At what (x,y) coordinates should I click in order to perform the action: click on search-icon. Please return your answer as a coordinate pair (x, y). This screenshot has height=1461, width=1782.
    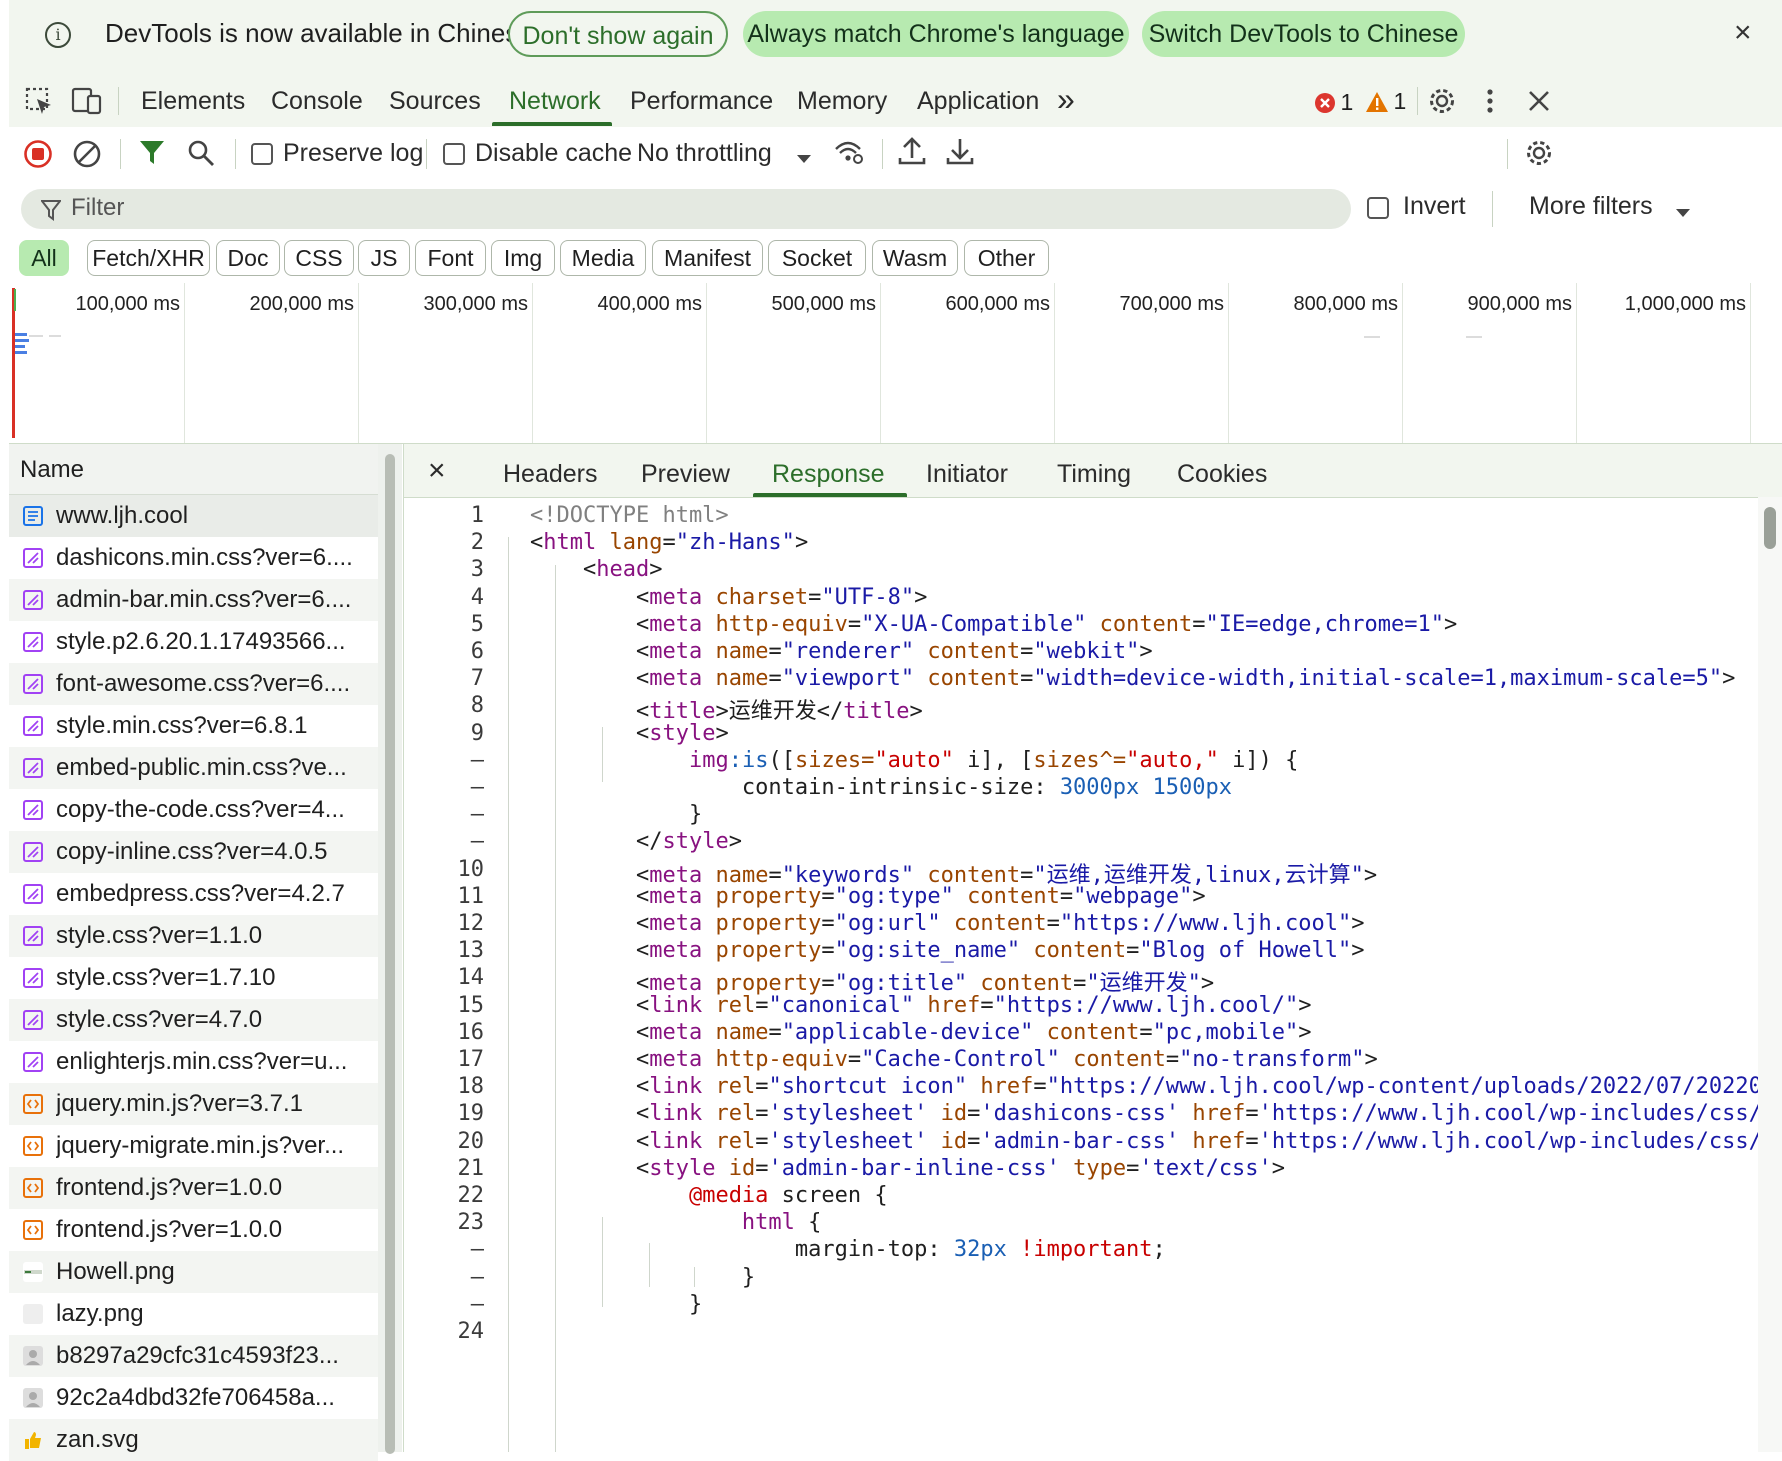
    Looking at the image, I should click on (201, 155).